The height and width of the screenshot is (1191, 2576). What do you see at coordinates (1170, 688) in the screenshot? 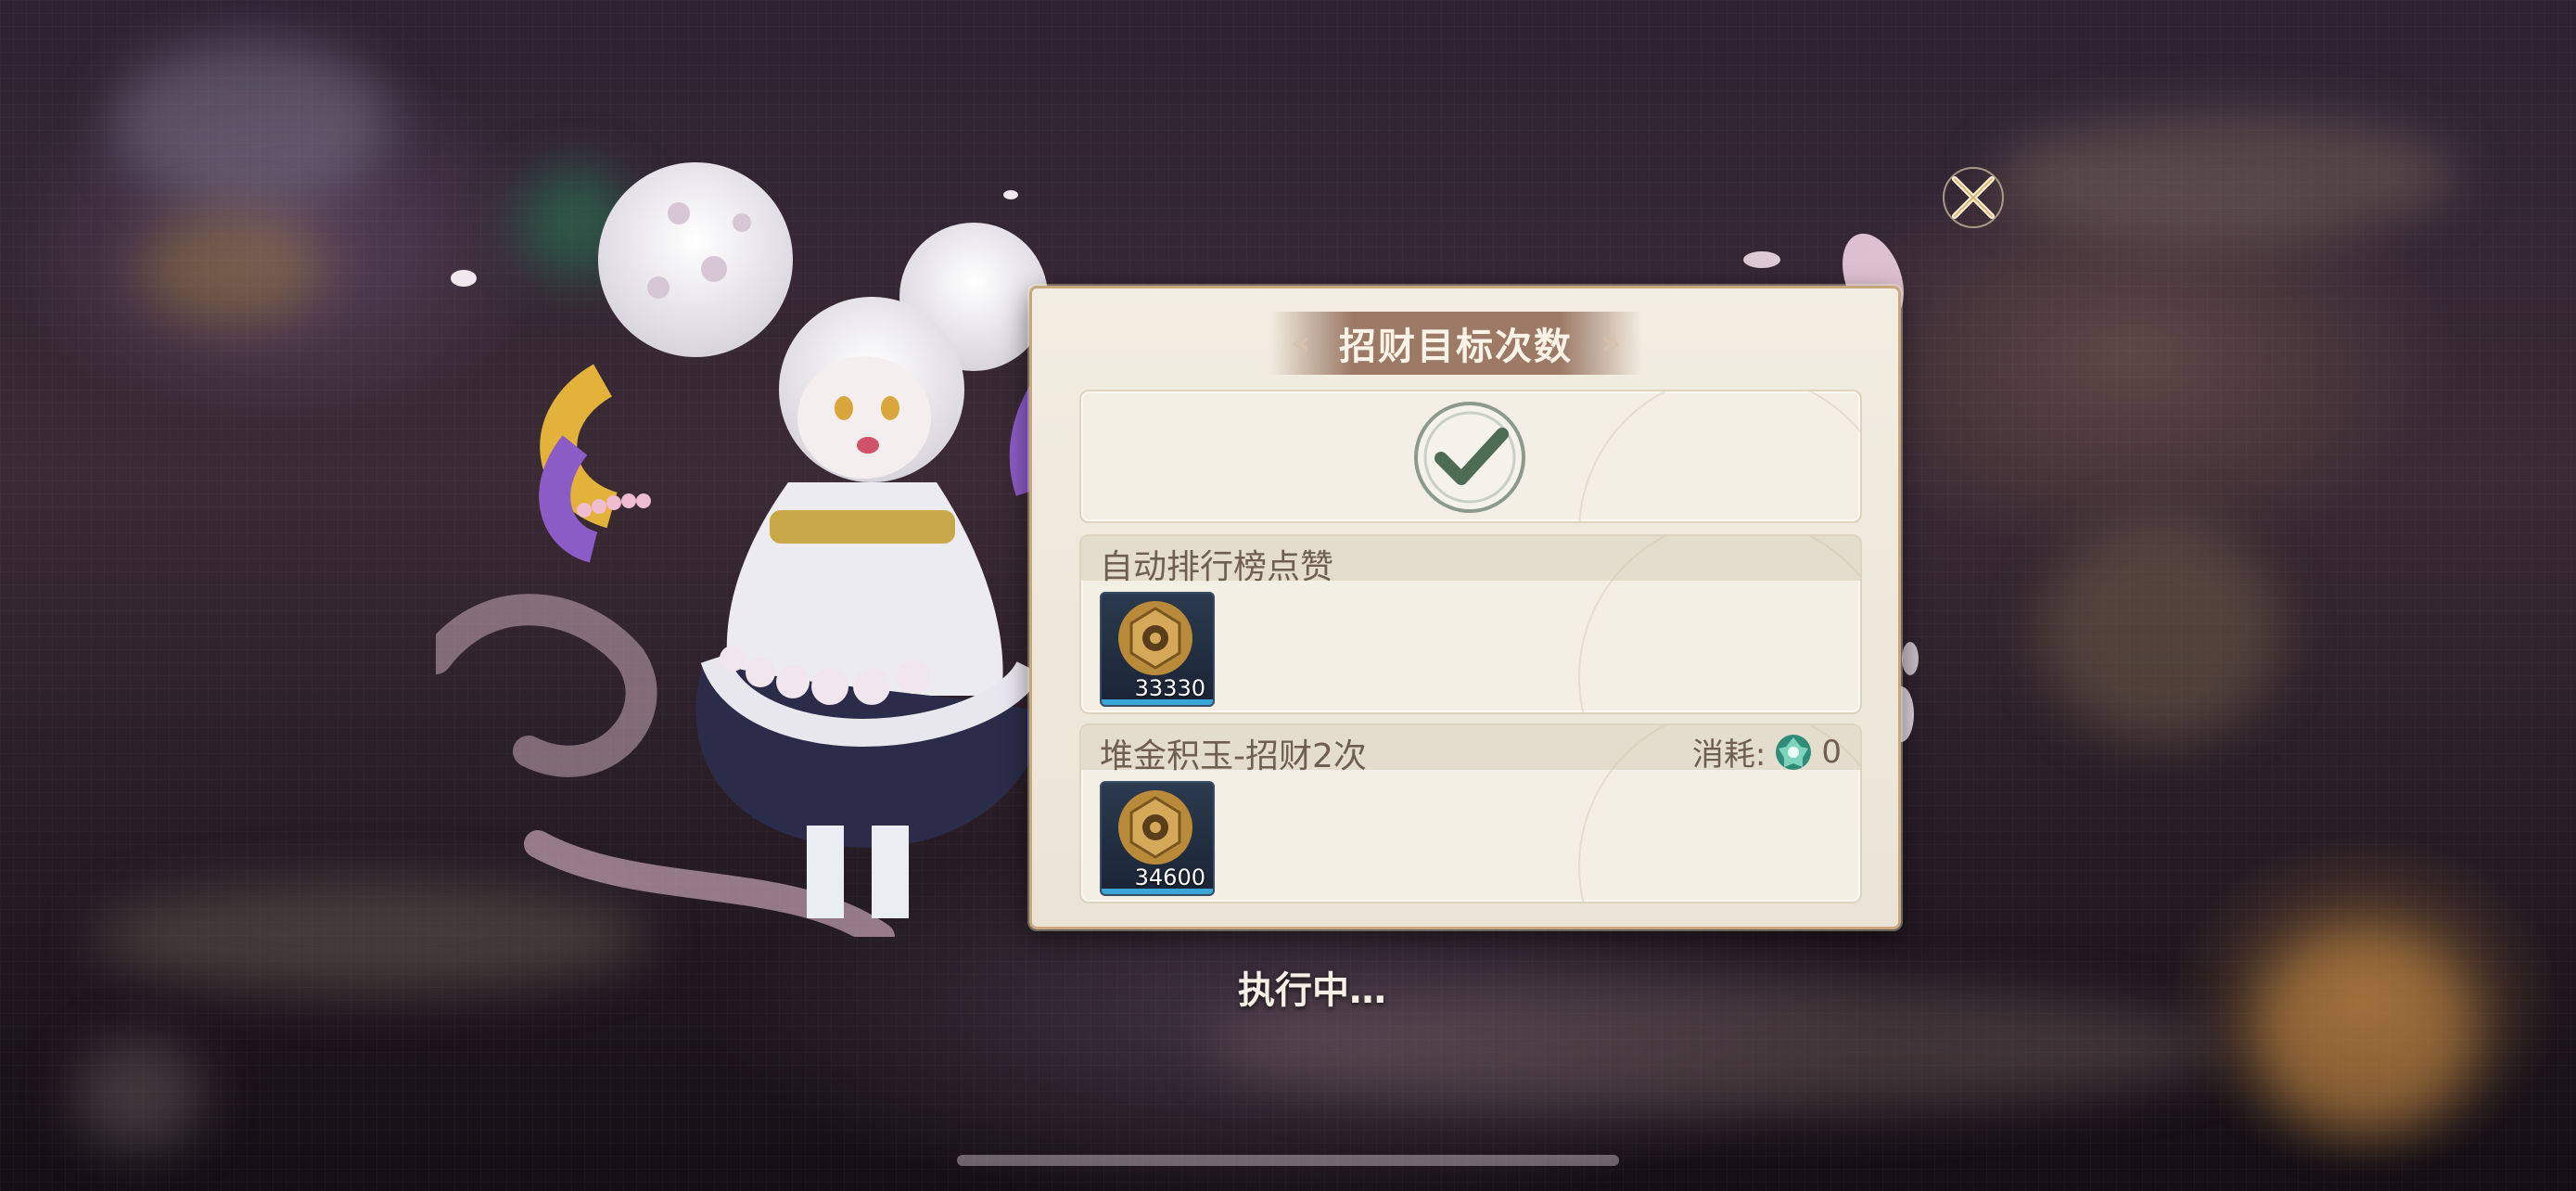
I see `reward-count: 33330` at bounding box center [1170, 688].